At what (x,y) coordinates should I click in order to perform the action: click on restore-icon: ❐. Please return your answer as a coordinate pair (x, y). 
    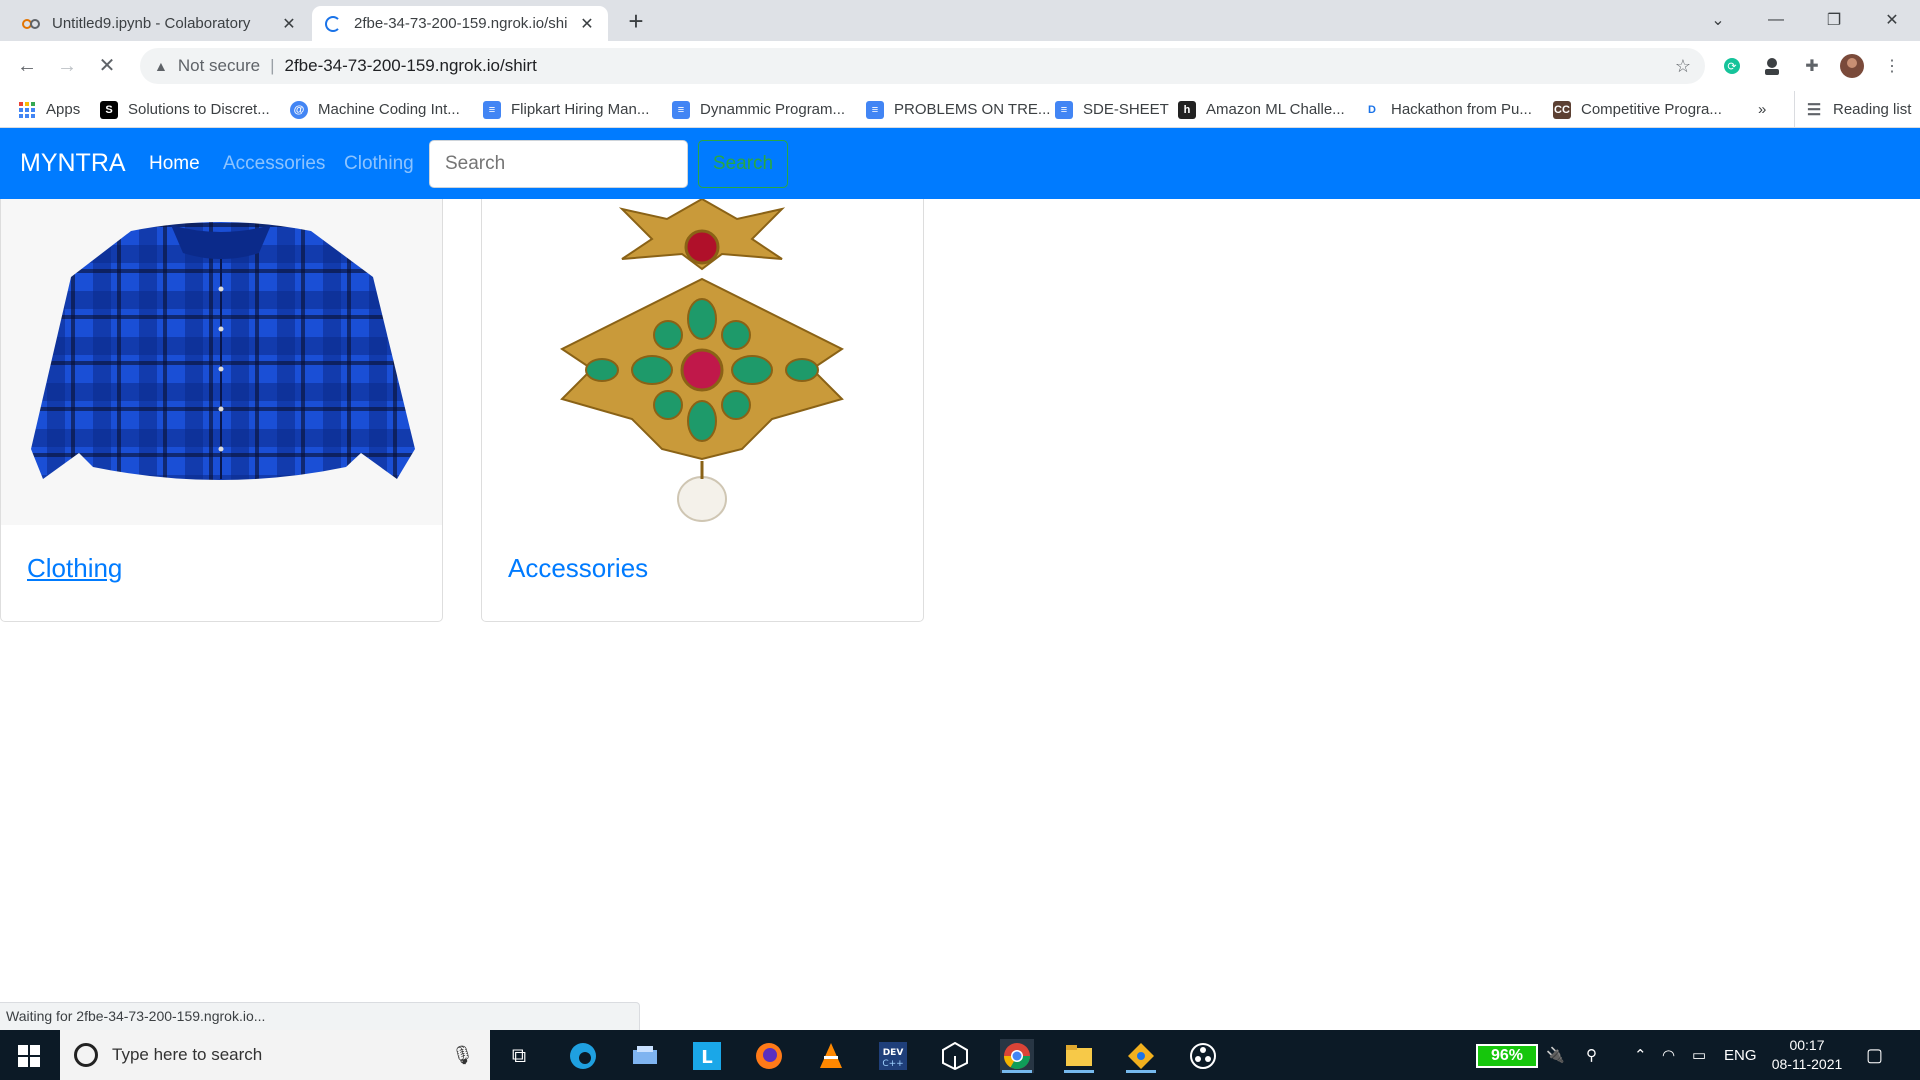
    Looking at the image, I should click on (1834, 20).